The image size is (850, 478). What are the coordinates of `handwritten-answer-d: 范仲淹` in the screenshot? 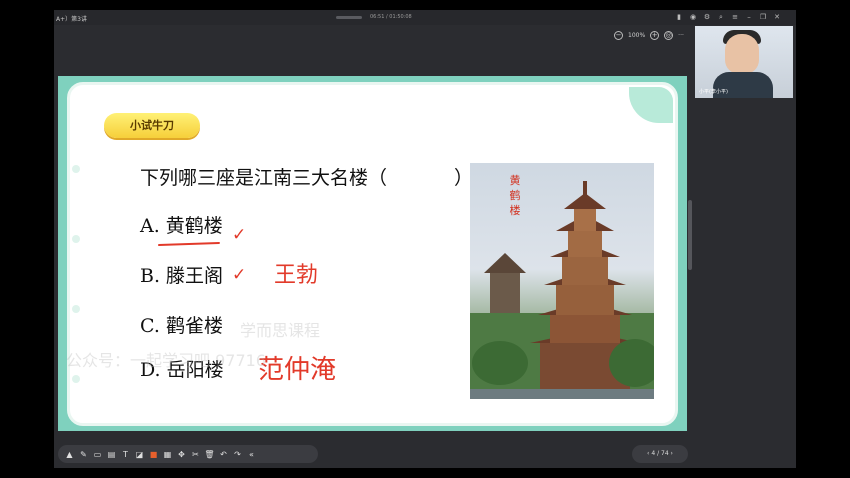 It's located at (297, 370).